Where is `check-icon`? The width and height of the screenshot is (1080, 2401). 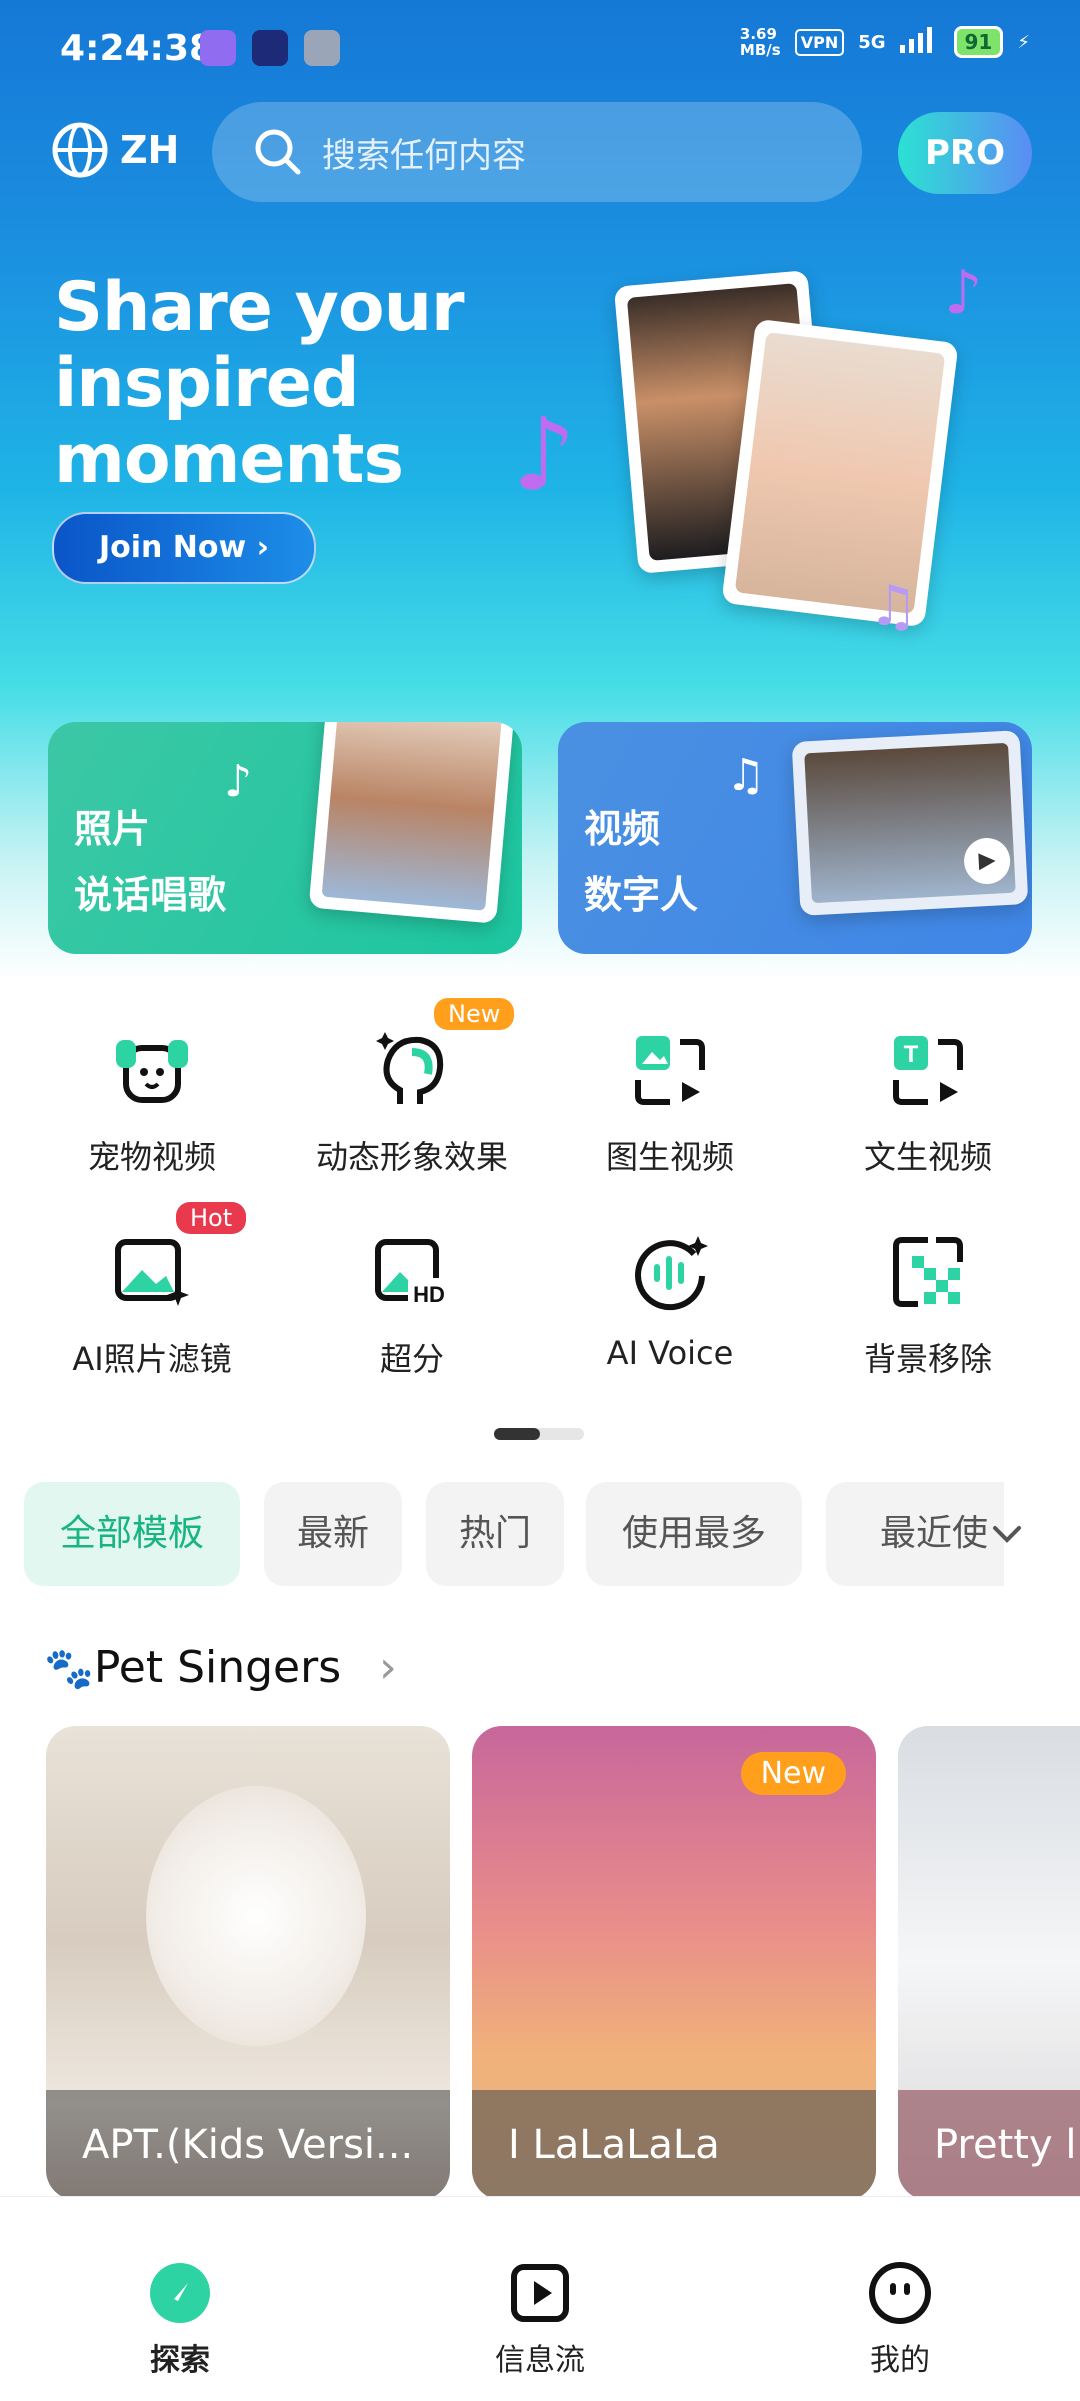 check-icon is located at coordinates (270, 48).